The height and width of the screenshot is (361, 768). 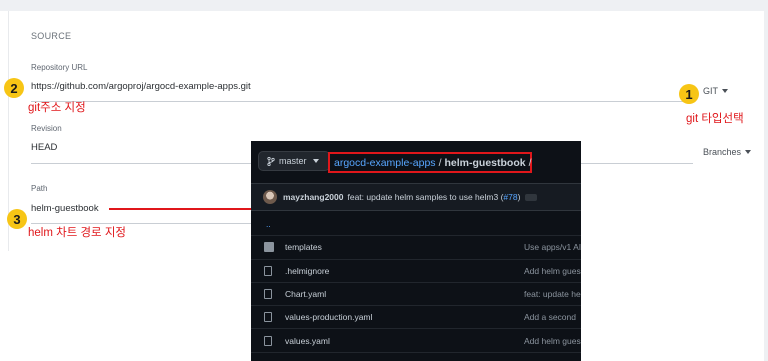 I want to click on list-item: Chart.yaml feat: update he, so click(x=416, y=295).